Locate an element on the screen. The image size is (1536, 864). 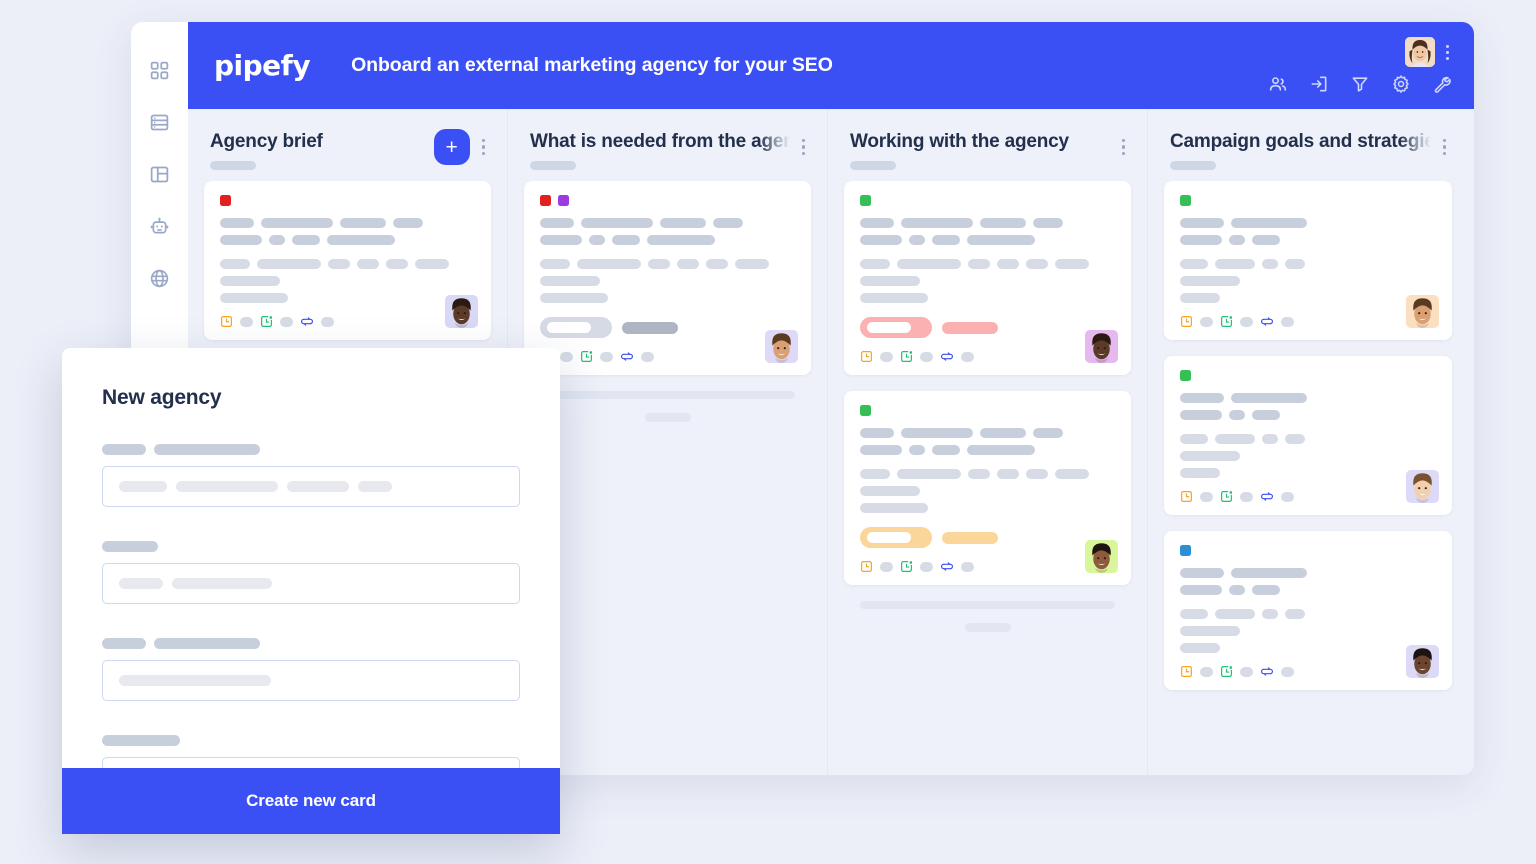
database-icon is located at coordinates (160, 122).